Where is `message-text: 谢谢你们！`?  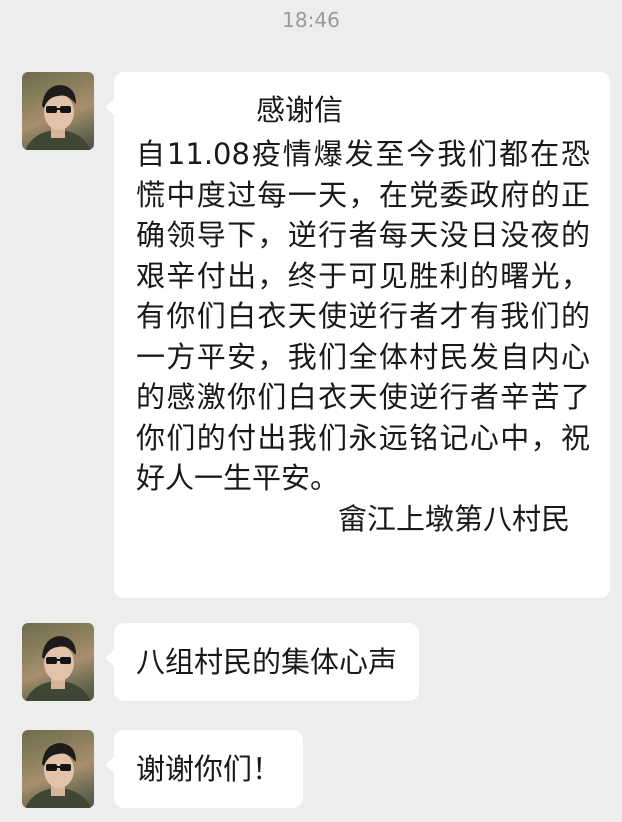 message-text: 谢谢你们！ is located at coordinates (209, 769).